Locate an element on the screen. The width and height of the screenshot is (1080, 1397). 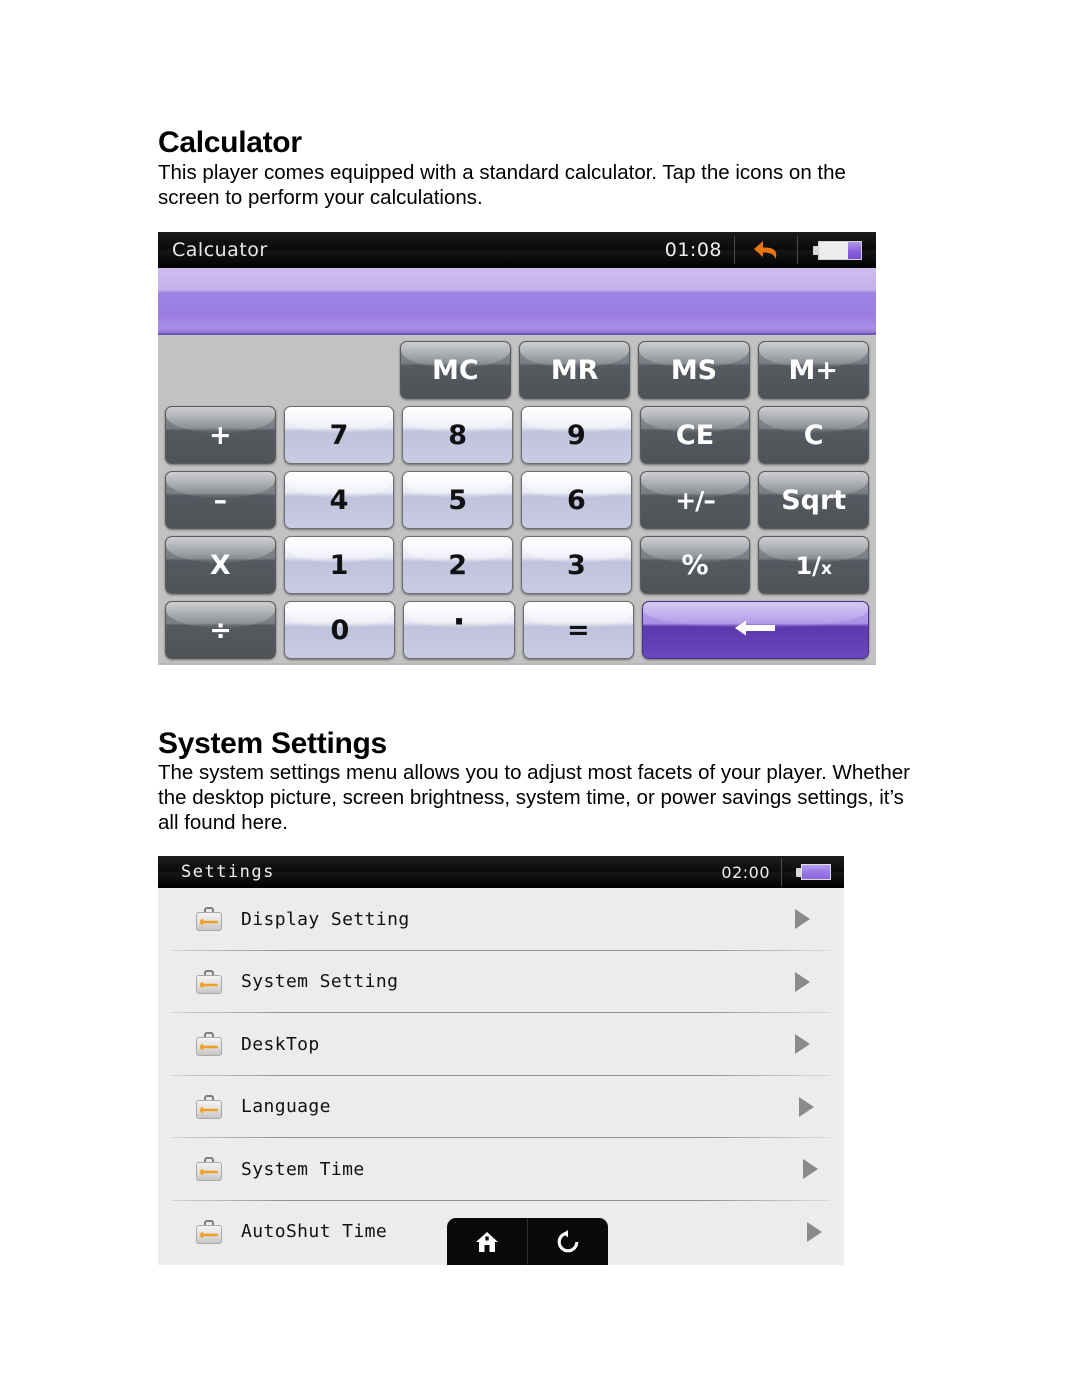
key-minus: – is located at coordinates (220, 500).